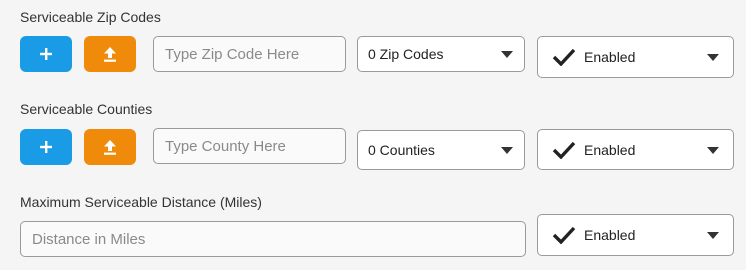 The width and height of the screenshot is (746, 270). I want to click on zip-code-input: Type Zip Code Here, so click(249, 54).